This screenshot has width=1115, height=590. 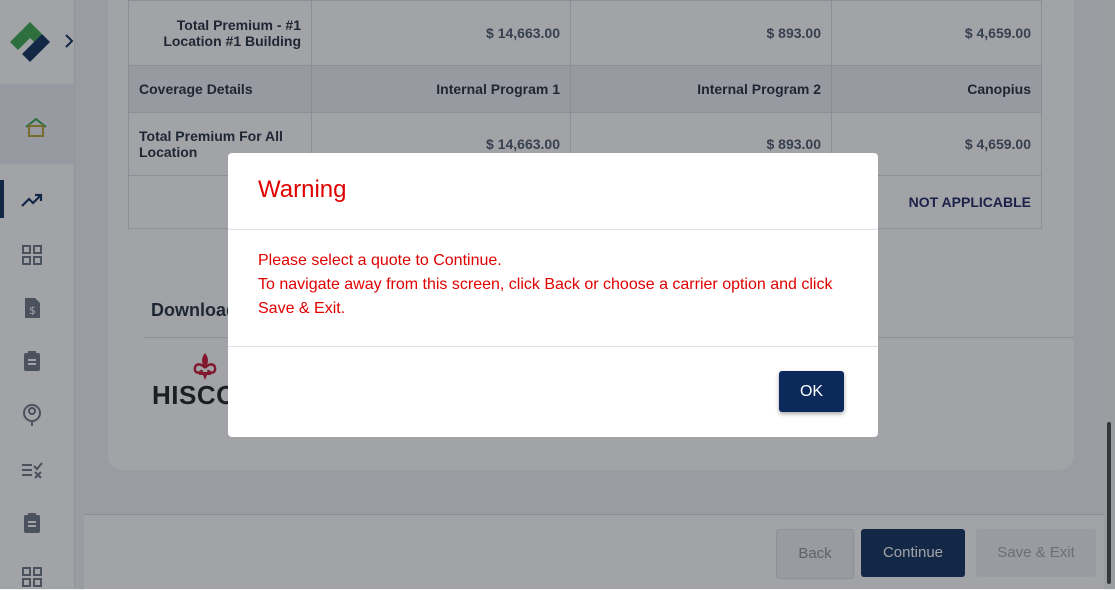 What do you see at coordinates (811, 391) in the screenshot?
I see `ok-button: OK` at bounding box center [811, 391].